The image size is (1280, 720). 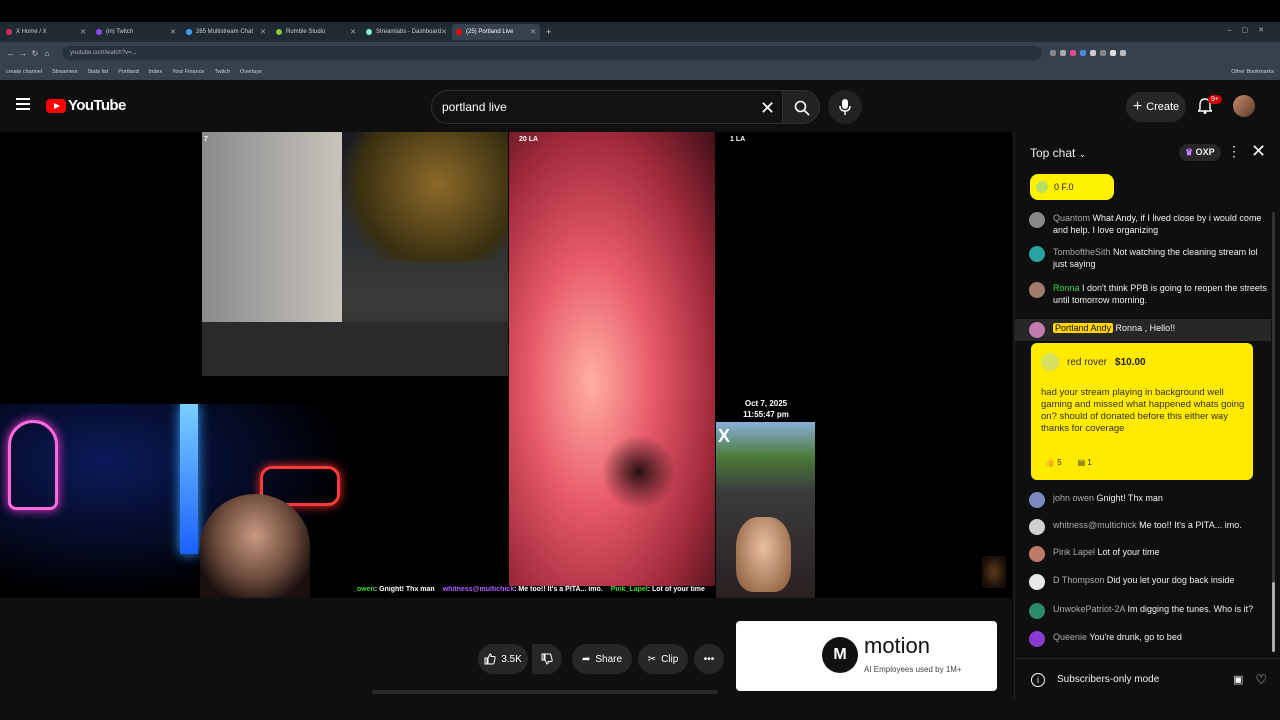 What do you see at coordinates (1072, 187) in the screenshot?
I see `pinned-ticker-chip: 0 F.0` at bounding box center [1072, 187].